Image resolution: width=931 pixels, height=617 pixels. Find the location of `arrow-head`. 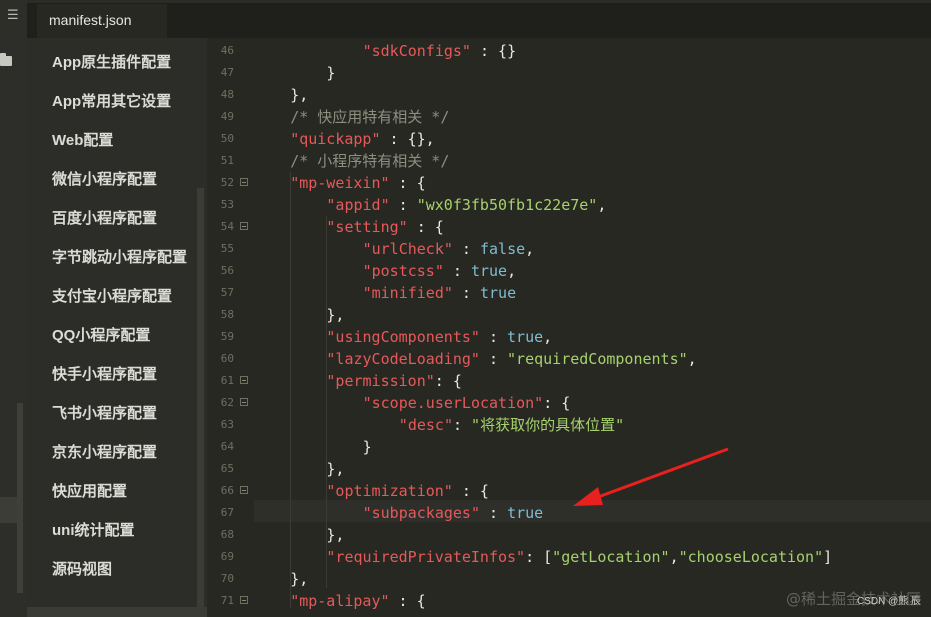

arrow-head is located at coordinates (588, 496).